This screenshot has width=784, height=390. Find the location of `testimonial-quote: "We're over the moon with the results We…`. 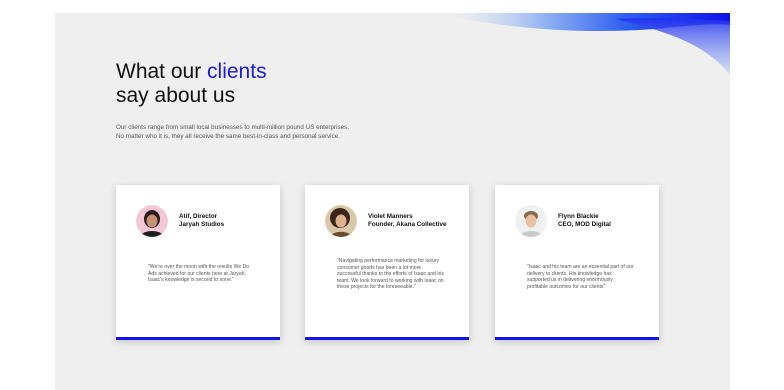

testimonial-quote: "We're over the moon with the results We… is located at coordinates (199, 274).